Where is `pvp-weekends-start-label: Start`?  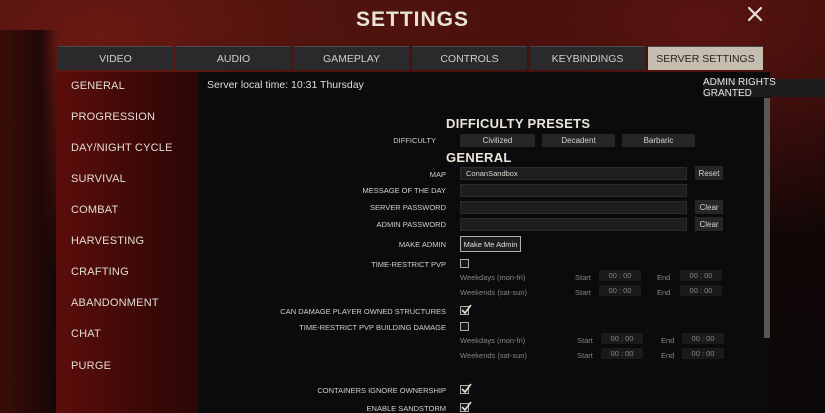
pvp-weekends-start-label: Start is located at coordinates (583, 292).